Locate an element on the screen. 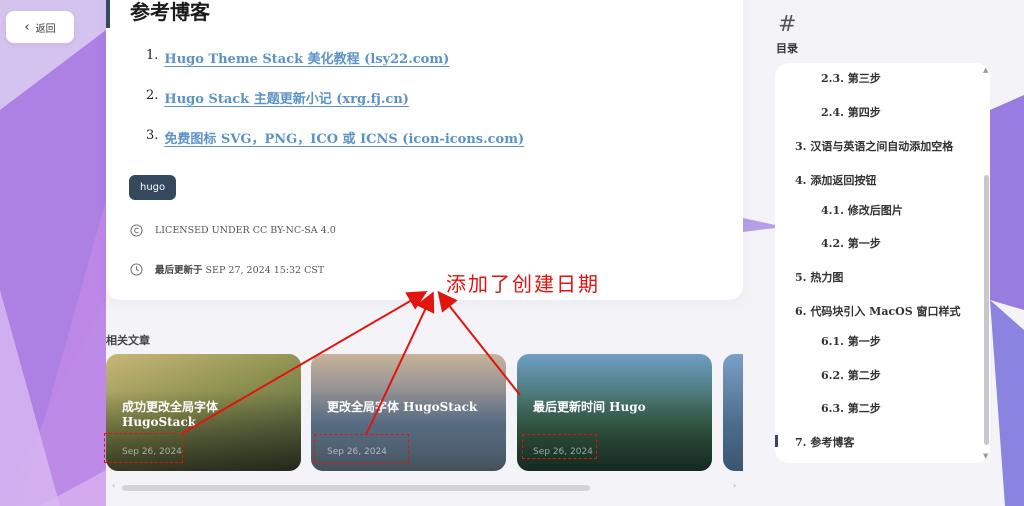 The height and width of the screenshot is (506, 1024). toc-active-indicator is located at coordinates (776, 441).